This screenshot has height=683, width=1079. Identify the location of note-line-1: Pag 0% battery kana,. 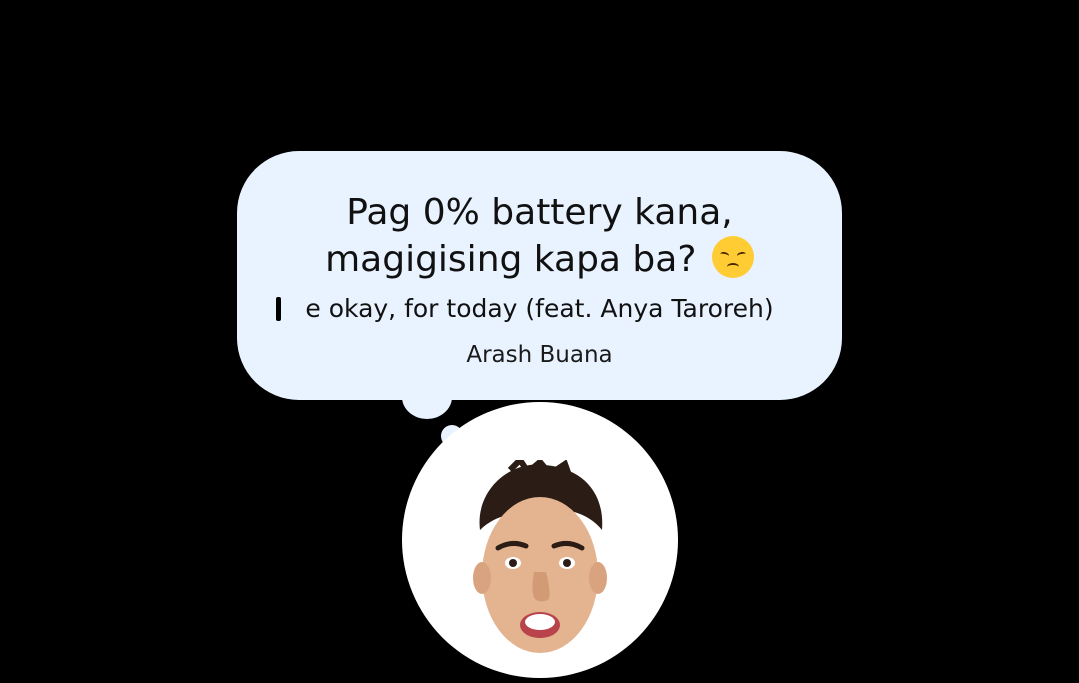
(539, 212).